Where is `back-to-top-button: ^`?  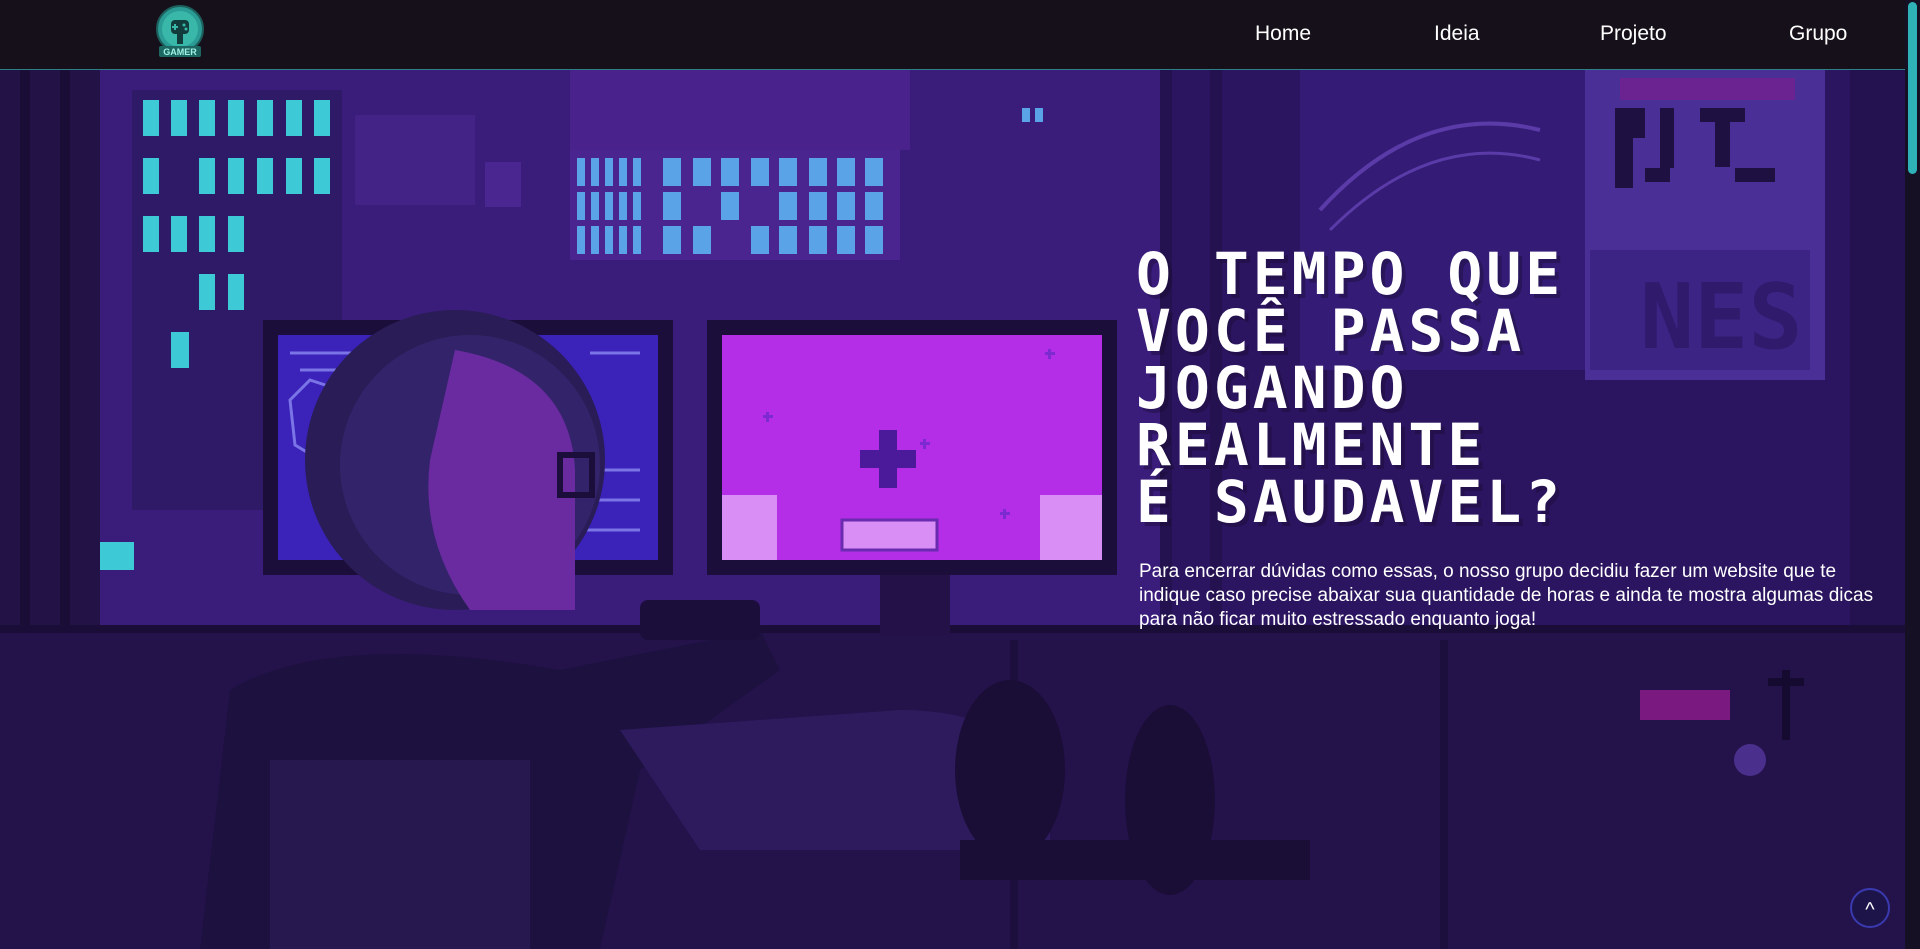 back-to-top-button: ^ is located at coordinates (1870, 908).